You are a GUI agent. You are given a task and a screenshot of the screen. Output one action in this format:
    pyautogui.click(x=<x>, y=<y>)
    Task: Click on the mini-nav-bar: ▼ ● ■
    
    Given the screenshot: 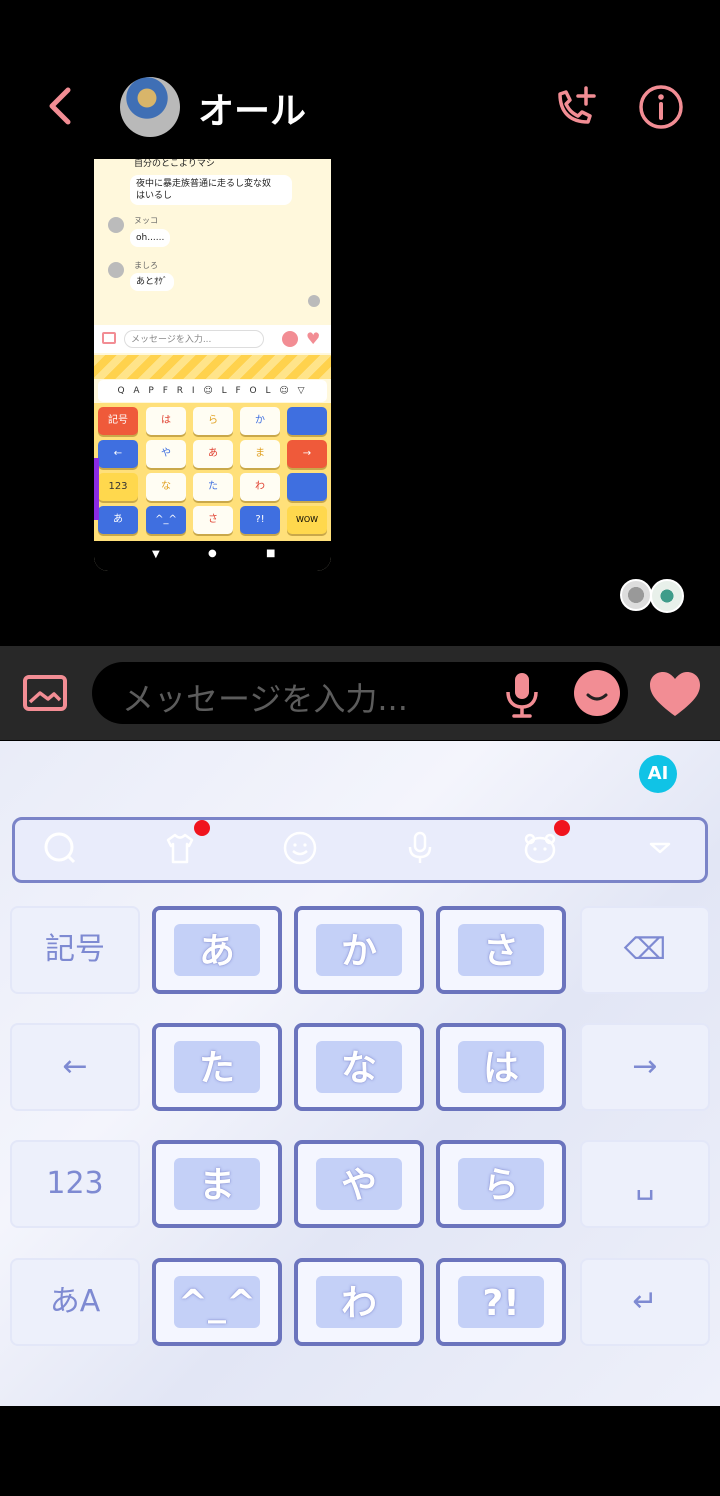 What is the action you would take?
    pyautogui.click(x=212, y=556)
    